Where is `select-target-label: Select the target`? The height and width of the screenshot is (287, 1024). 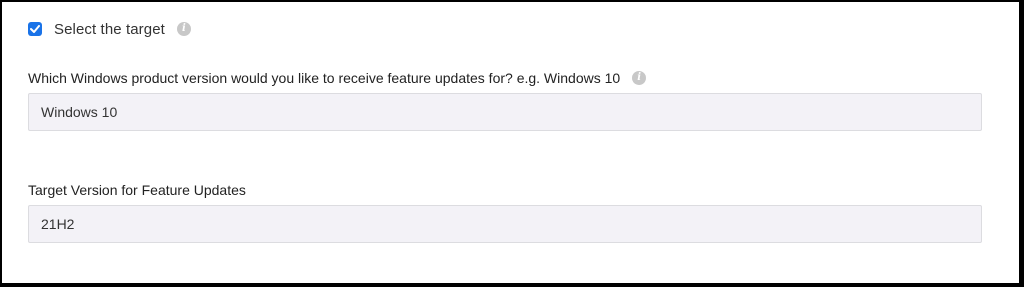
select-target-label: Select the target is located at coordinates (109, 29).